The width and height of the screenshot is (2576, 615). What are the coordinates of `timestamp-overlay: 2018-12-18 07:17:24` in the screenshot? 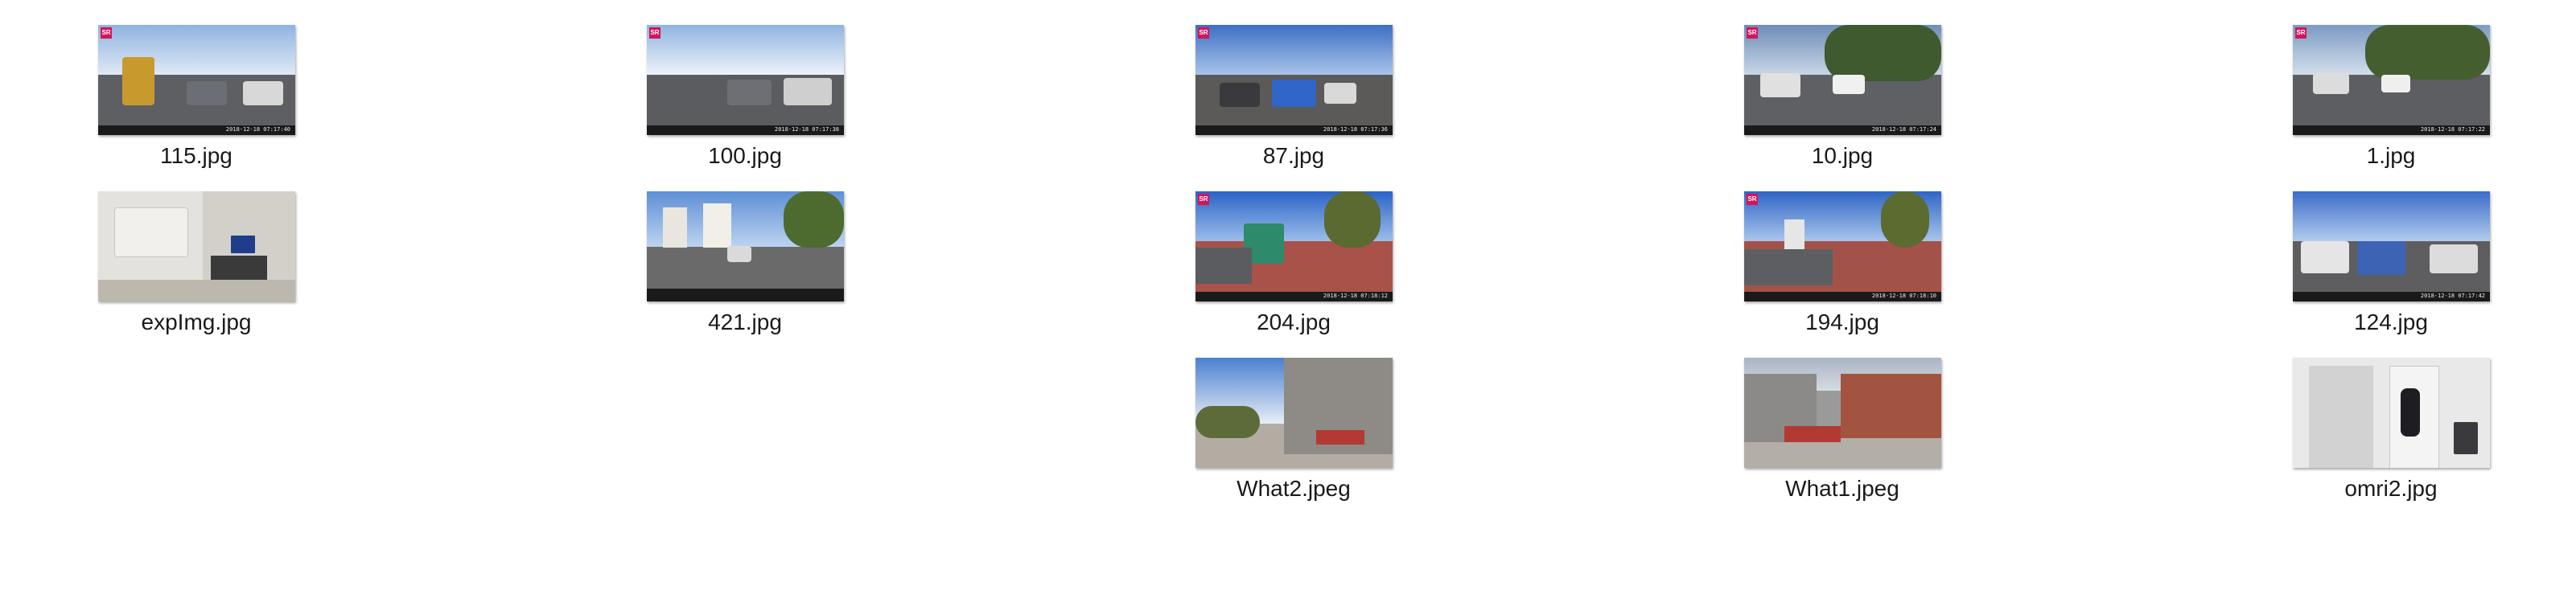 It's located at (1903, 129).